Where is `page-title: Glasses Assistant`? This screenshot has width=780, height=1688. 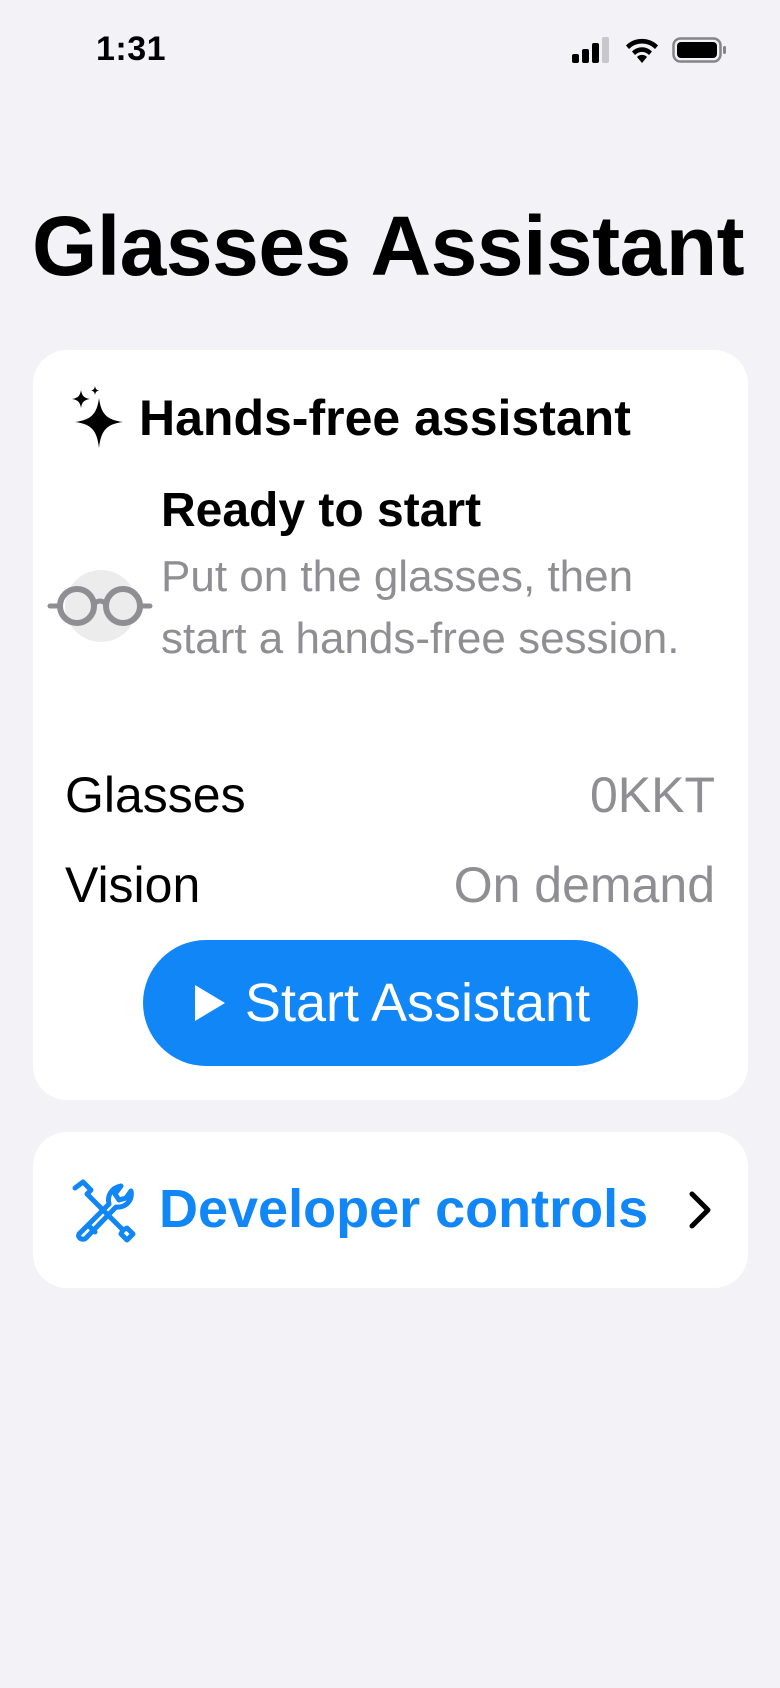 page-title: Glasses Assistant is located at coordinates (388, 246).